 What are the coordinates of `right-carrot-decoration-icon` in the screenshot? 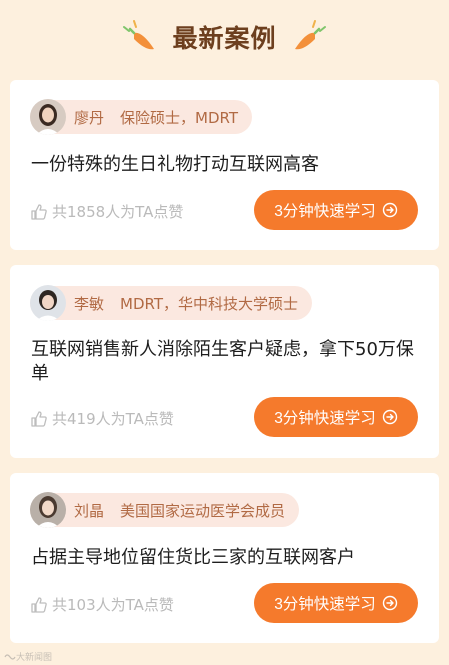 It's located at (310, 35).